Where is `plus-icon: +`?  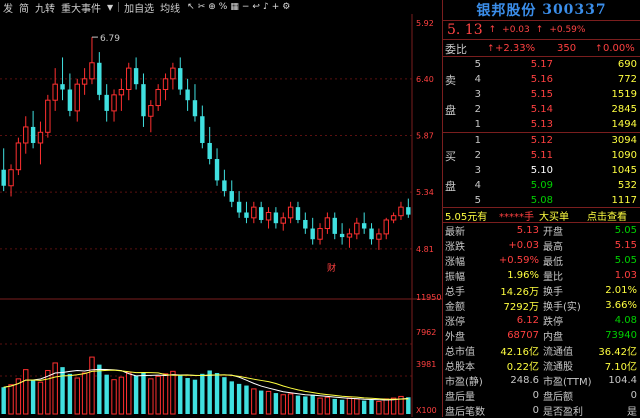
plus-icon: + is located at coordinates (276, 7).